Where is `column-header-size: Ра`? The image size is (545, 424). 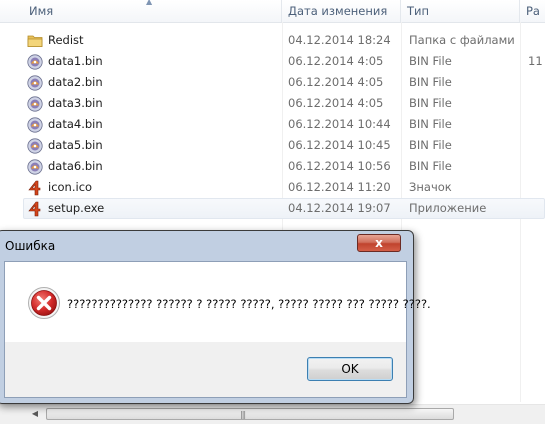
column-header-size: Ра is located at coordinates (532, 11).